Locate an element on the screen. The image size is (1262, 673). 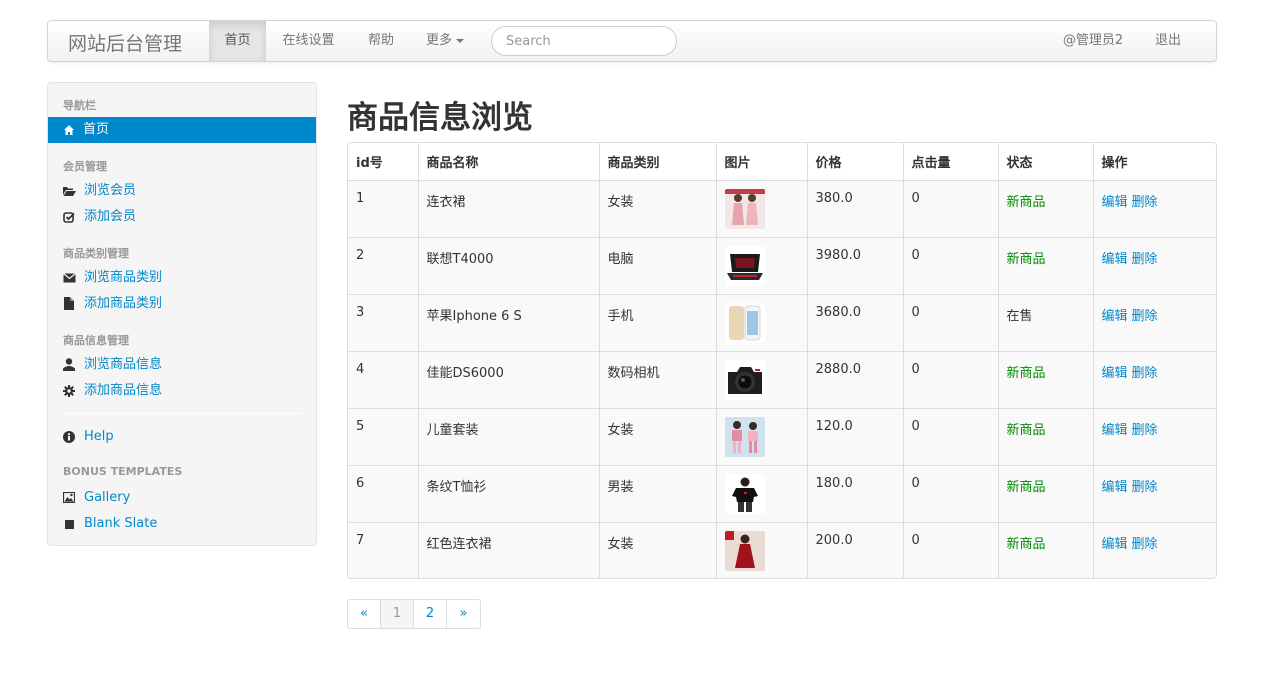
cell-name: 联想T4000 is located at coordinates (509, 265).